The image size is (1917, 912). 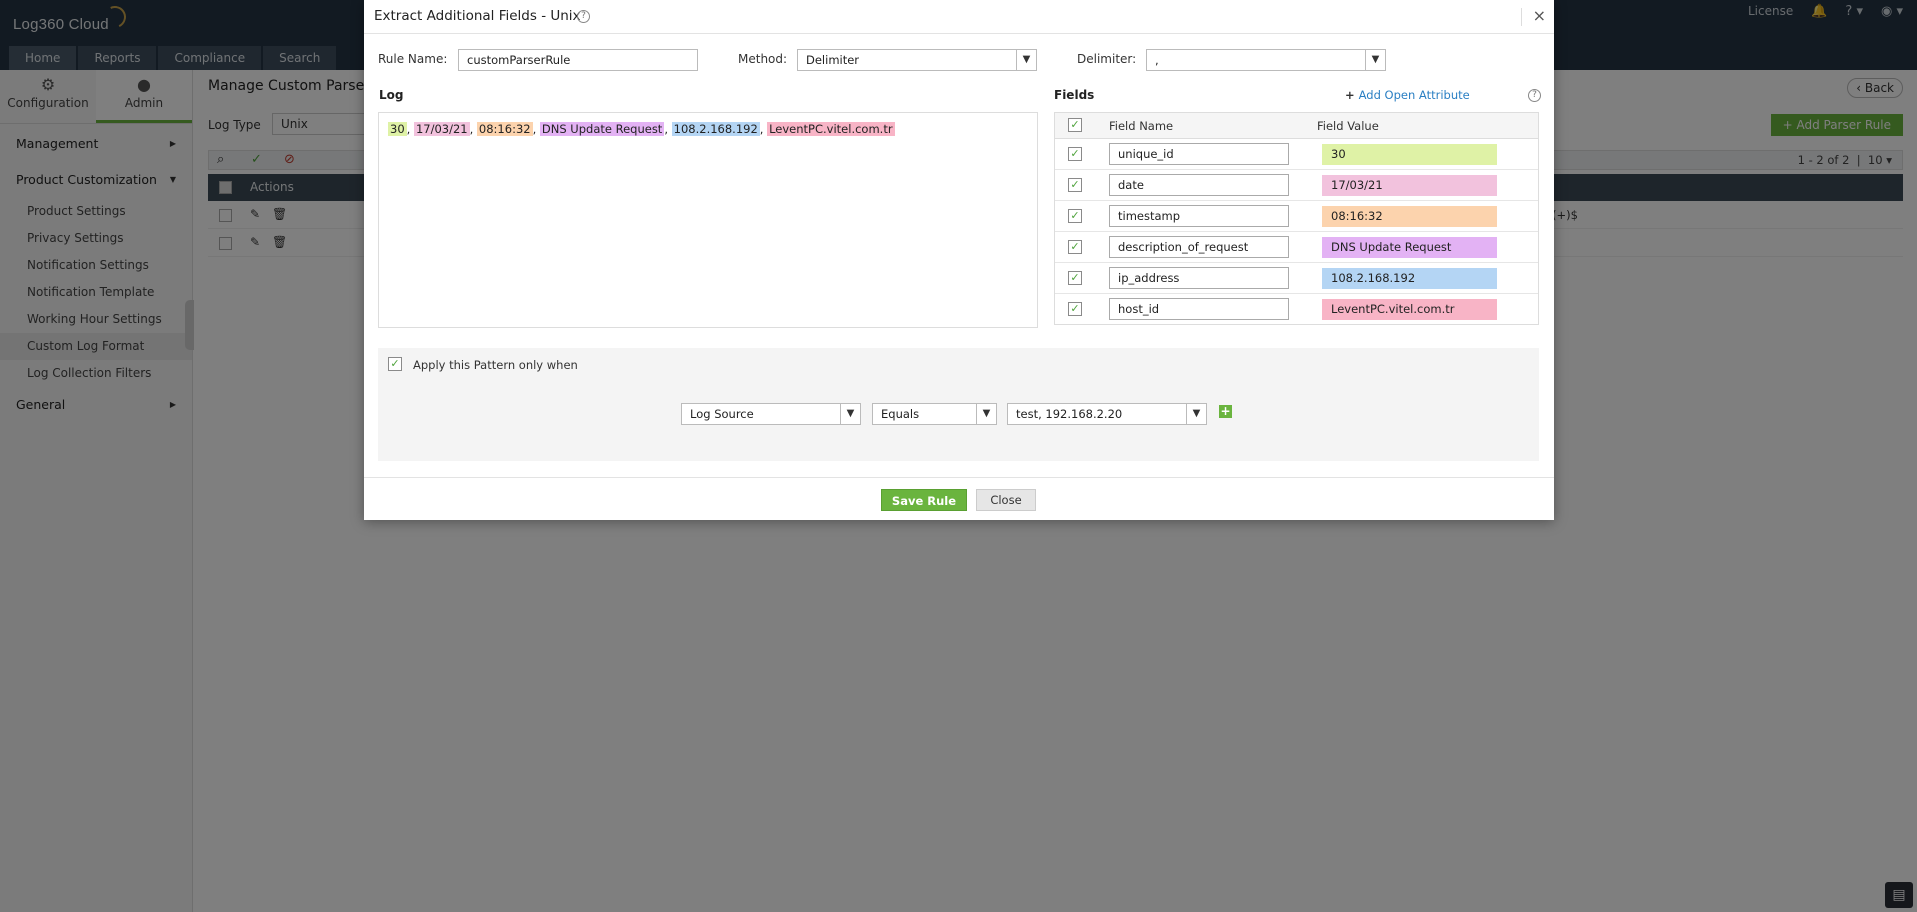 What do you see at coordinates (578, 60) in the screenshot?
I see `rule-name-input` at bounding box center [578, 60].